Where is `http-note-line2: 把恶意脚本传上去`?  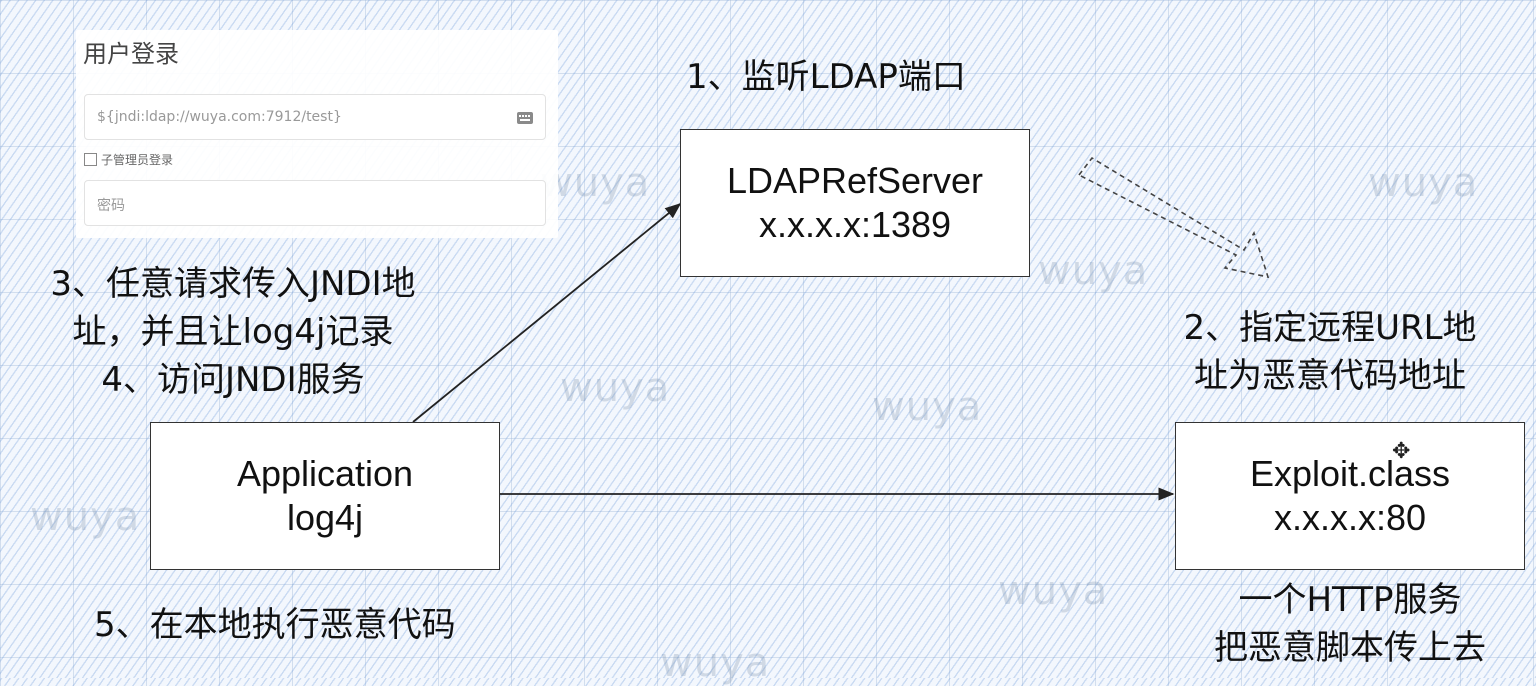 http-note-line2: 把恶意脚本传上去 is located at coordinates (1350, 648).